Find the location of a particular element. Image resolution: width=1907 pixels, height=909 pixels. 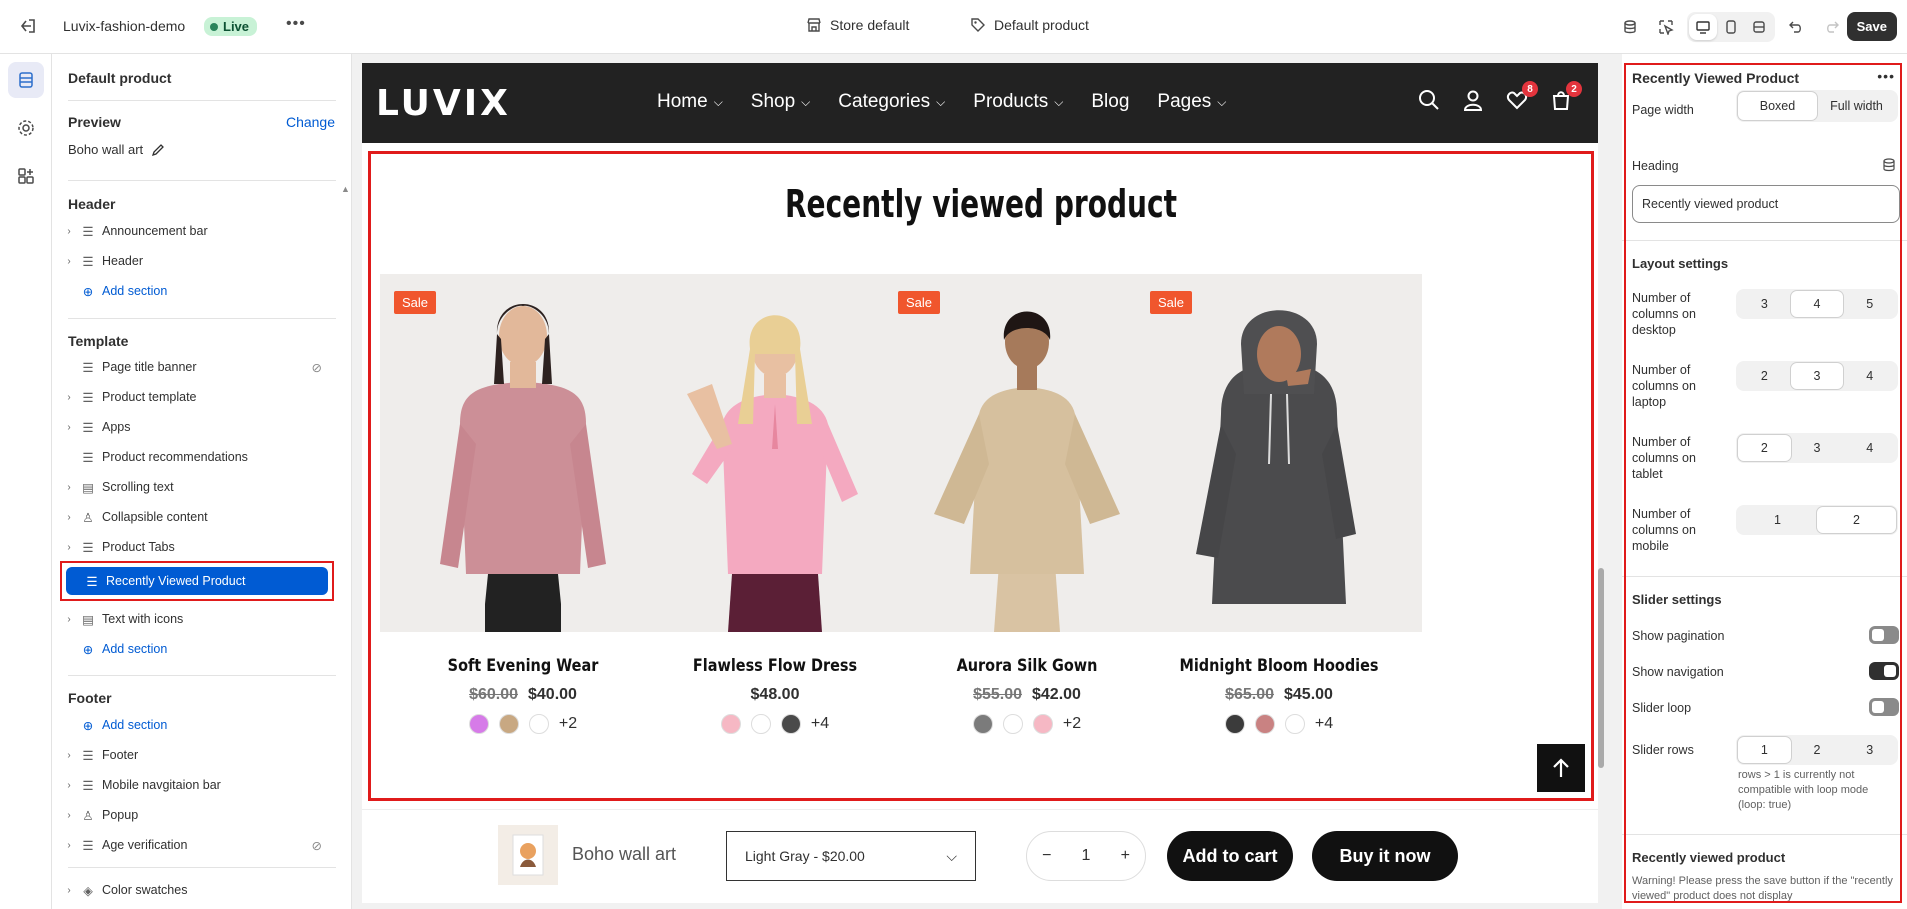

buy-now-button: Buy it now is located at coordinates (1385, 856).